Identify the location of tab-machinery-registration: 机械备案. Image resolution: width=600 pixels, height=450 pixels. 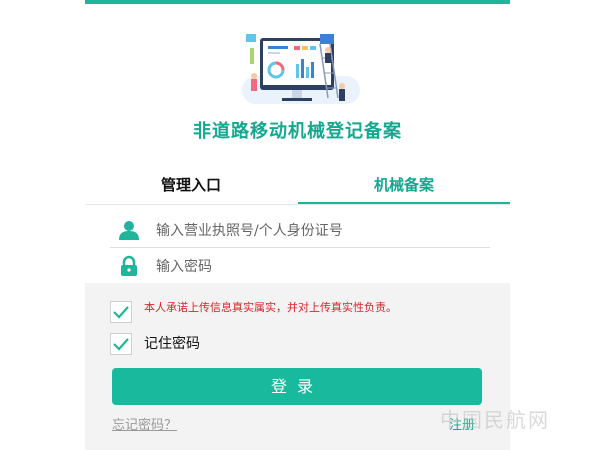
(404, 189).